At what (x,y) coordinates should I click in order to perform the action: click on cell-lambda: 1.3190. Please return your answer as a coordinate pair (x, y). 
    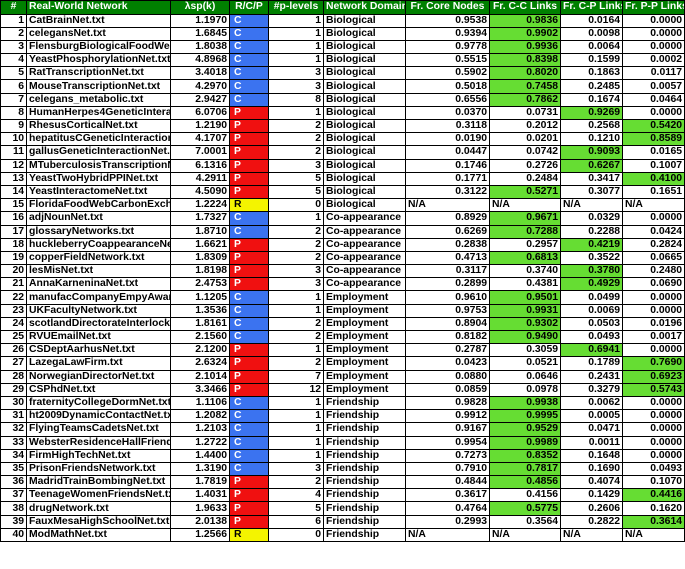
    Looking at the image, I should click on (200, 469).